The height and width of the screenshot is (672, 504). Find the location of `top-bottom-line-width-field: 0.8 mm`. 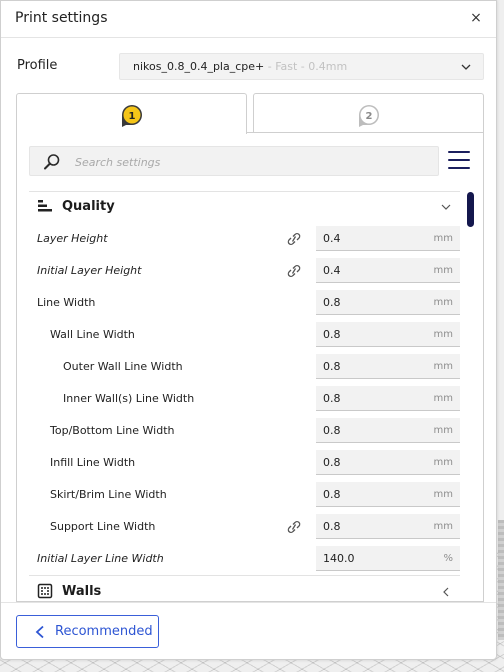

top-bottom-line-width-field: 0.8 mm is located at coordinates (388, 430).